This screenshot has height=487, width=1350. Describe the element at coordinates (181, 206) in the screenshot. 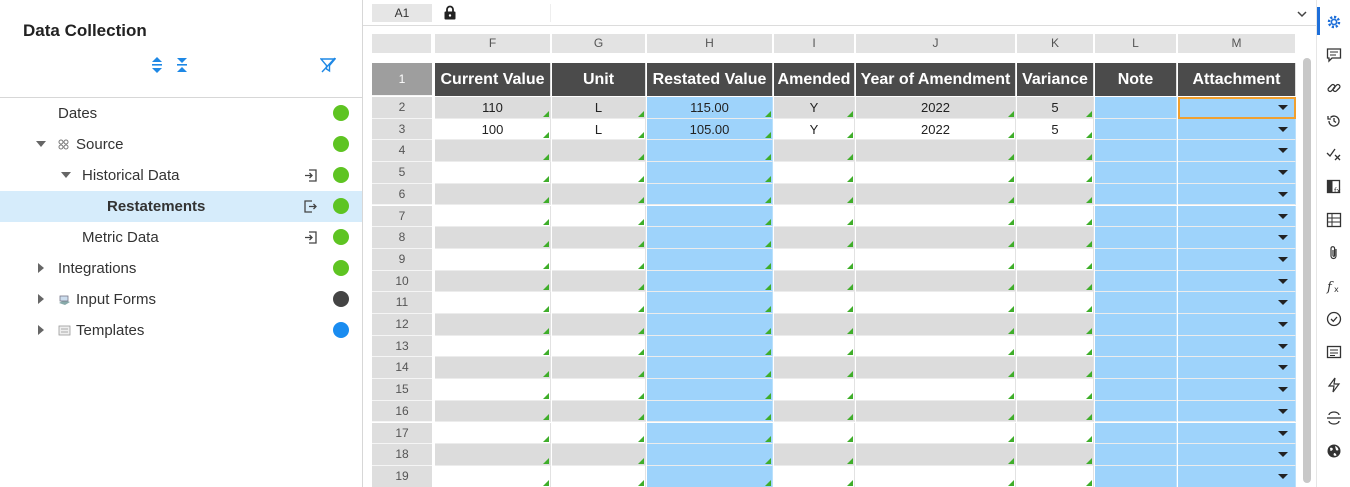

I see `tree-item-restatements: Restatements` at that location.